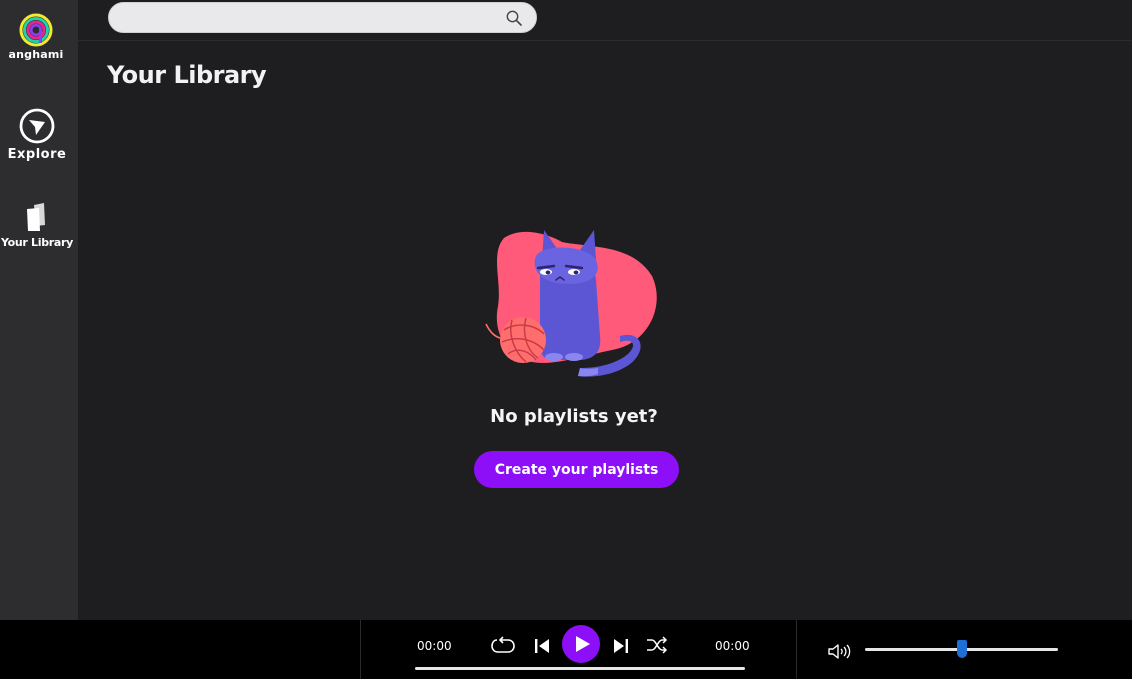 The image size is (1132, 679). I want to click on previous-icon, so click(542, 646).